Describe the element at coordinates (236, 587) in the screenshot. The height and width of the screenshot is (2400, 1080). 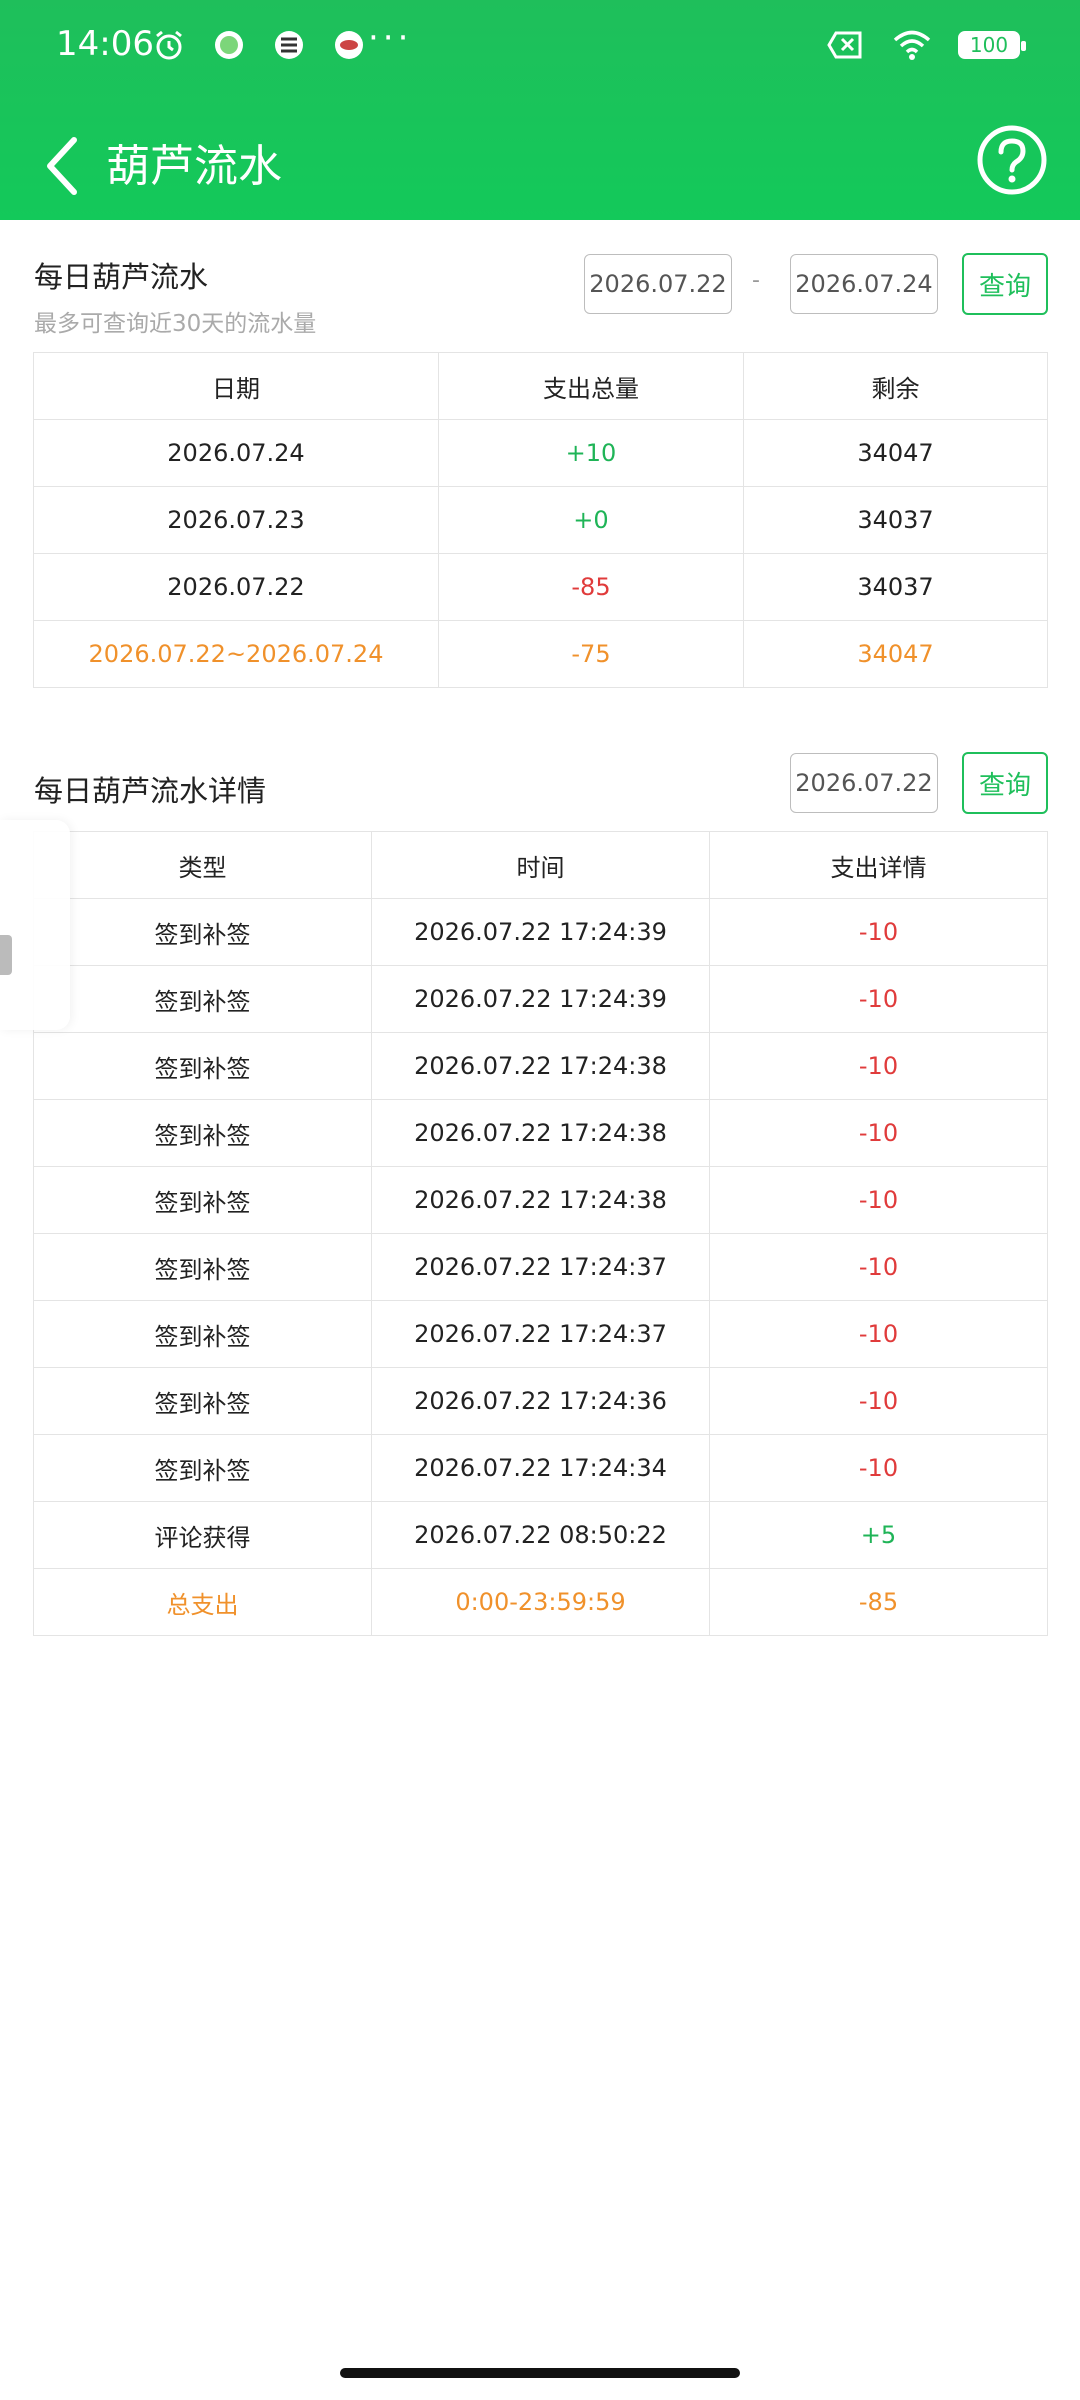
I see `date-cell: 2026.07.22` at that location.